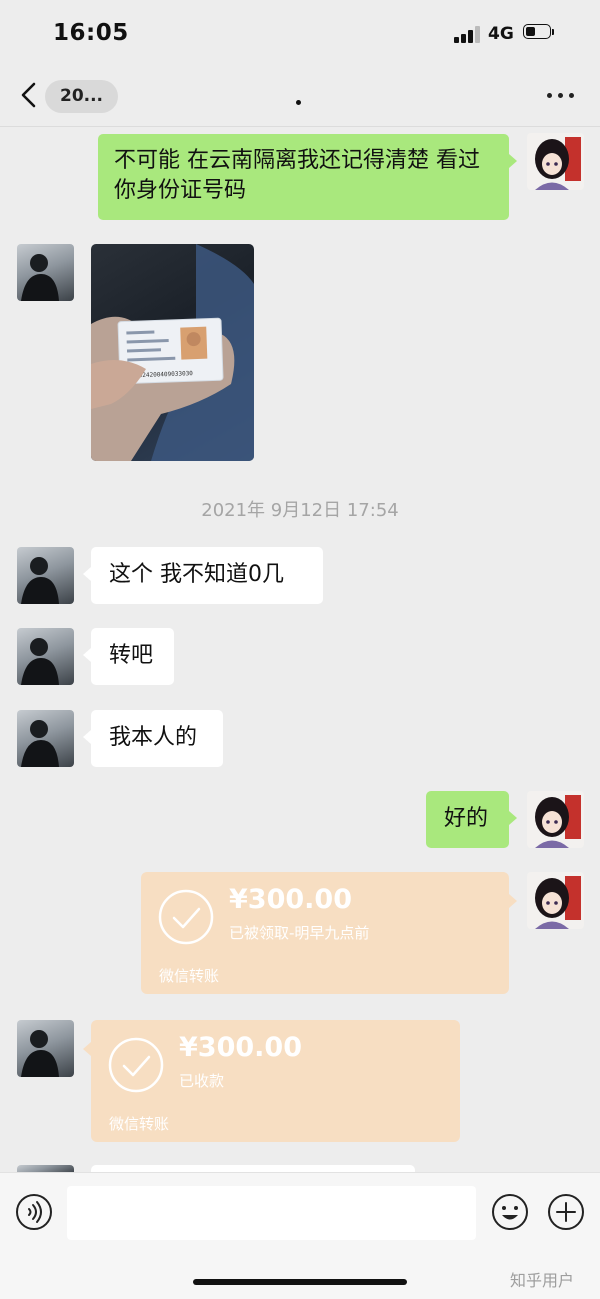 The height and width of the screenshot is (1299, 600). What do you see at coordinates (299, 933) in the screenshot?
I see `transfer-status: 已被领取-明早九点前` at bounding box center [299, 933].